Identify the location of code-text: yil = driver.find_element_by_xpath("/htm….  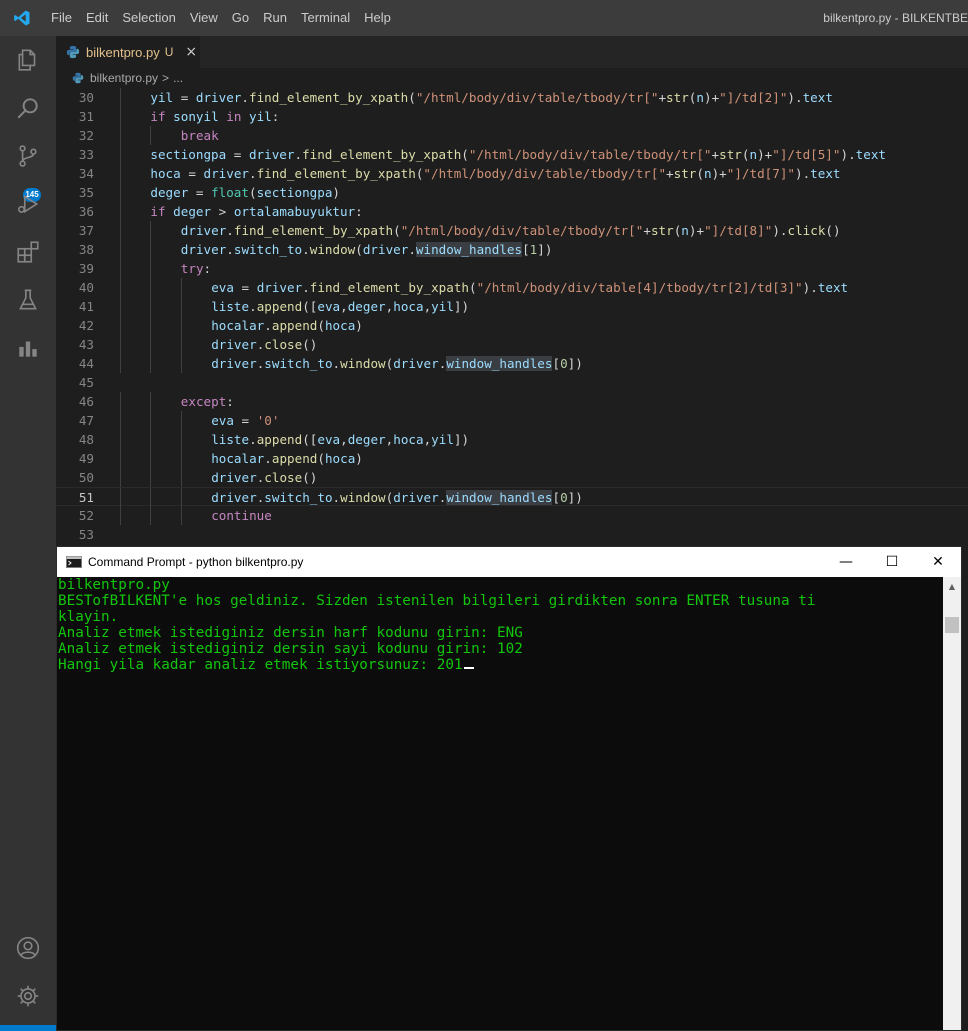
(491, 97).